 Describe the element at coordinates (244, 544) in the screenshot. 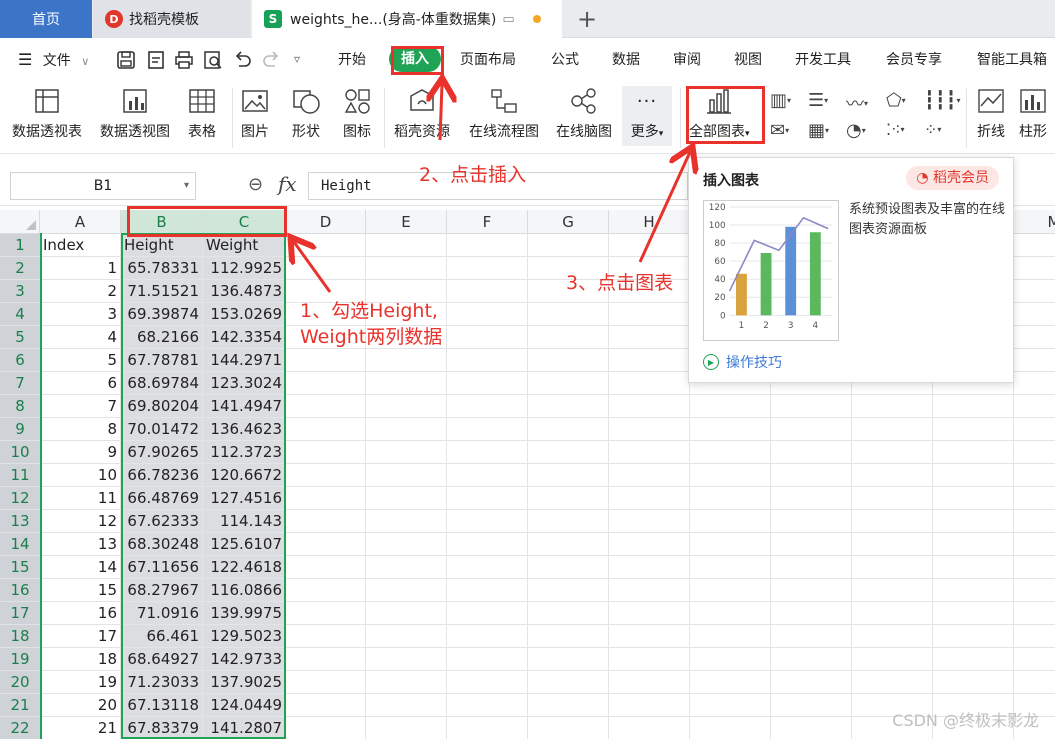

I see `table-cell: 125.6107` at that location.